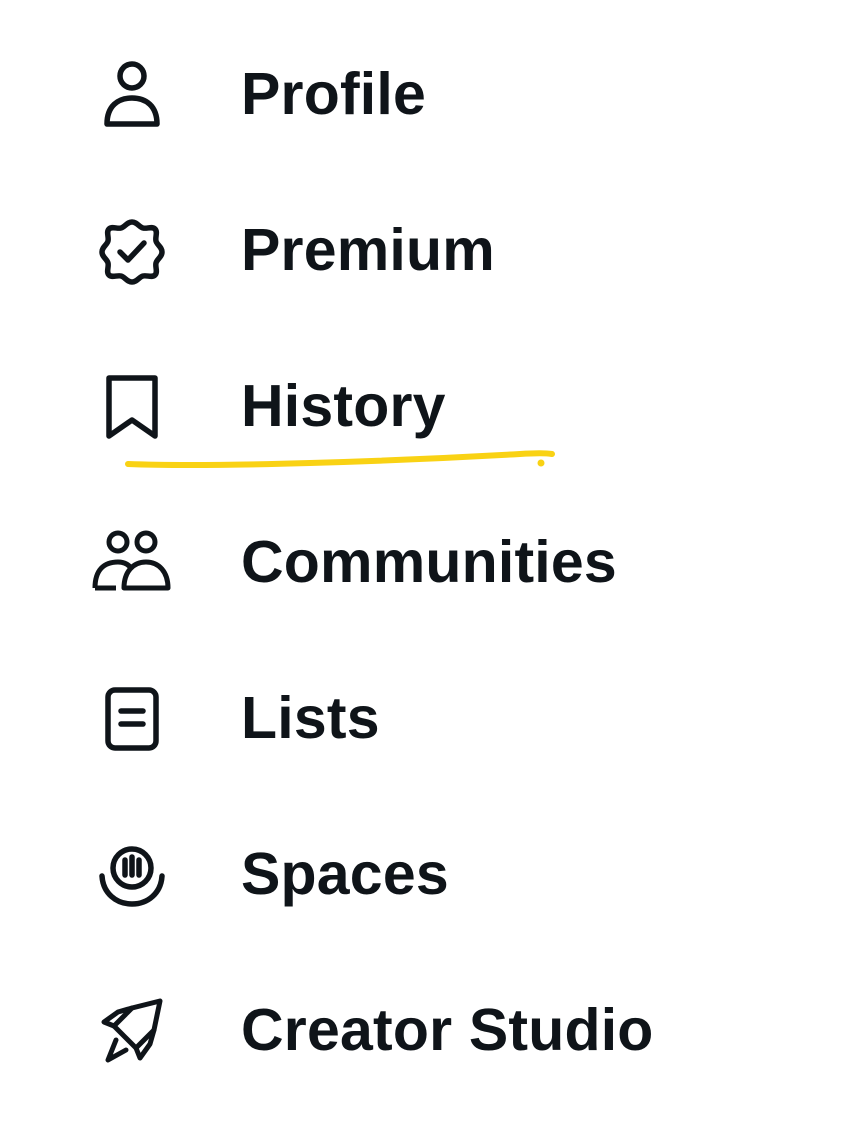 The height and width of the screenshot is (1129, 854). I want to click on menu-item-creator-studio: Creator Studio, so click(430, 1030).